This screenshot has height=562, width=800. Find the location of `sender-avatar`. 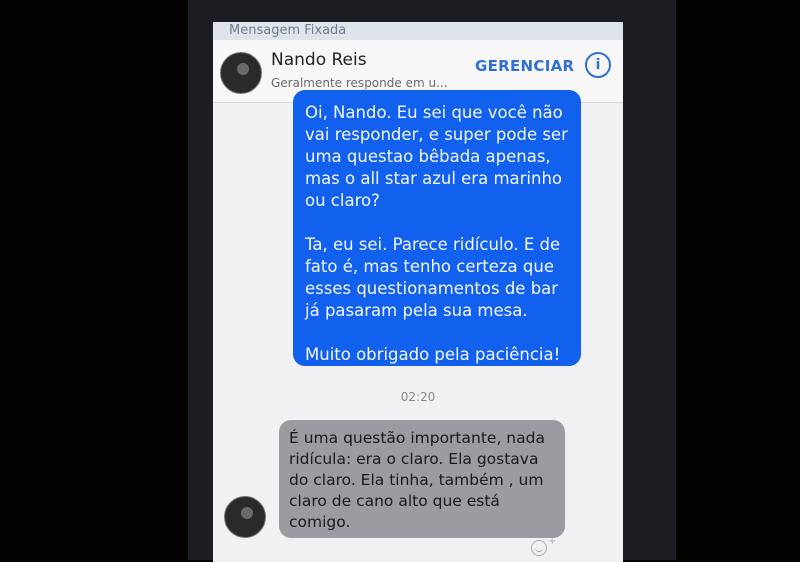

sender-avatar is located at coordinates (245, 517).